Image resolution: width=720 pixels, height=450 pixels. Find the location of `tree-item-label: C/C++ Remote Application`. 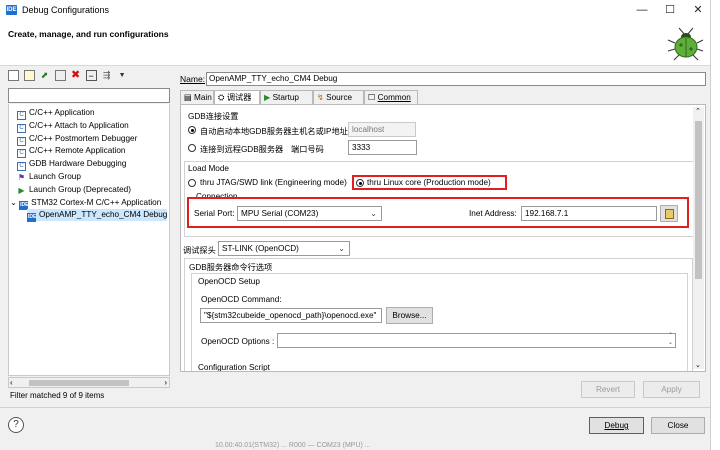

tree-item-label: C/C++ Remote Application is located at coordinates (77, 151).